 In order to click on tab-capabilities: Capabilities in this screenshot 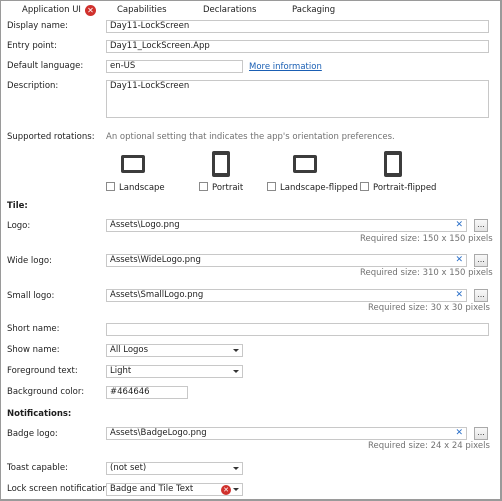, I will do `click(142, 10)`.